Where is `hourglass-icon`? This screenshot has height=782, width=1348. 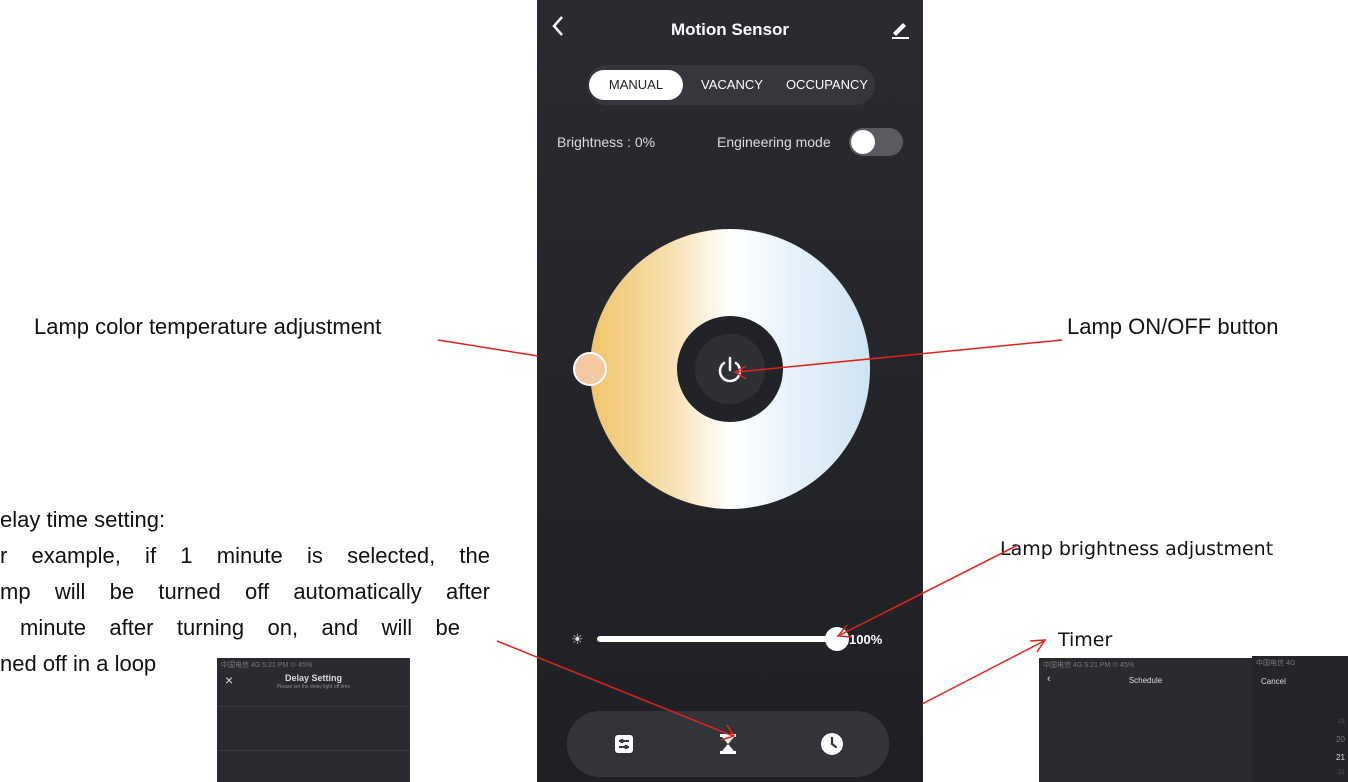
hourglass-icon is located at coordinates (728, 744).